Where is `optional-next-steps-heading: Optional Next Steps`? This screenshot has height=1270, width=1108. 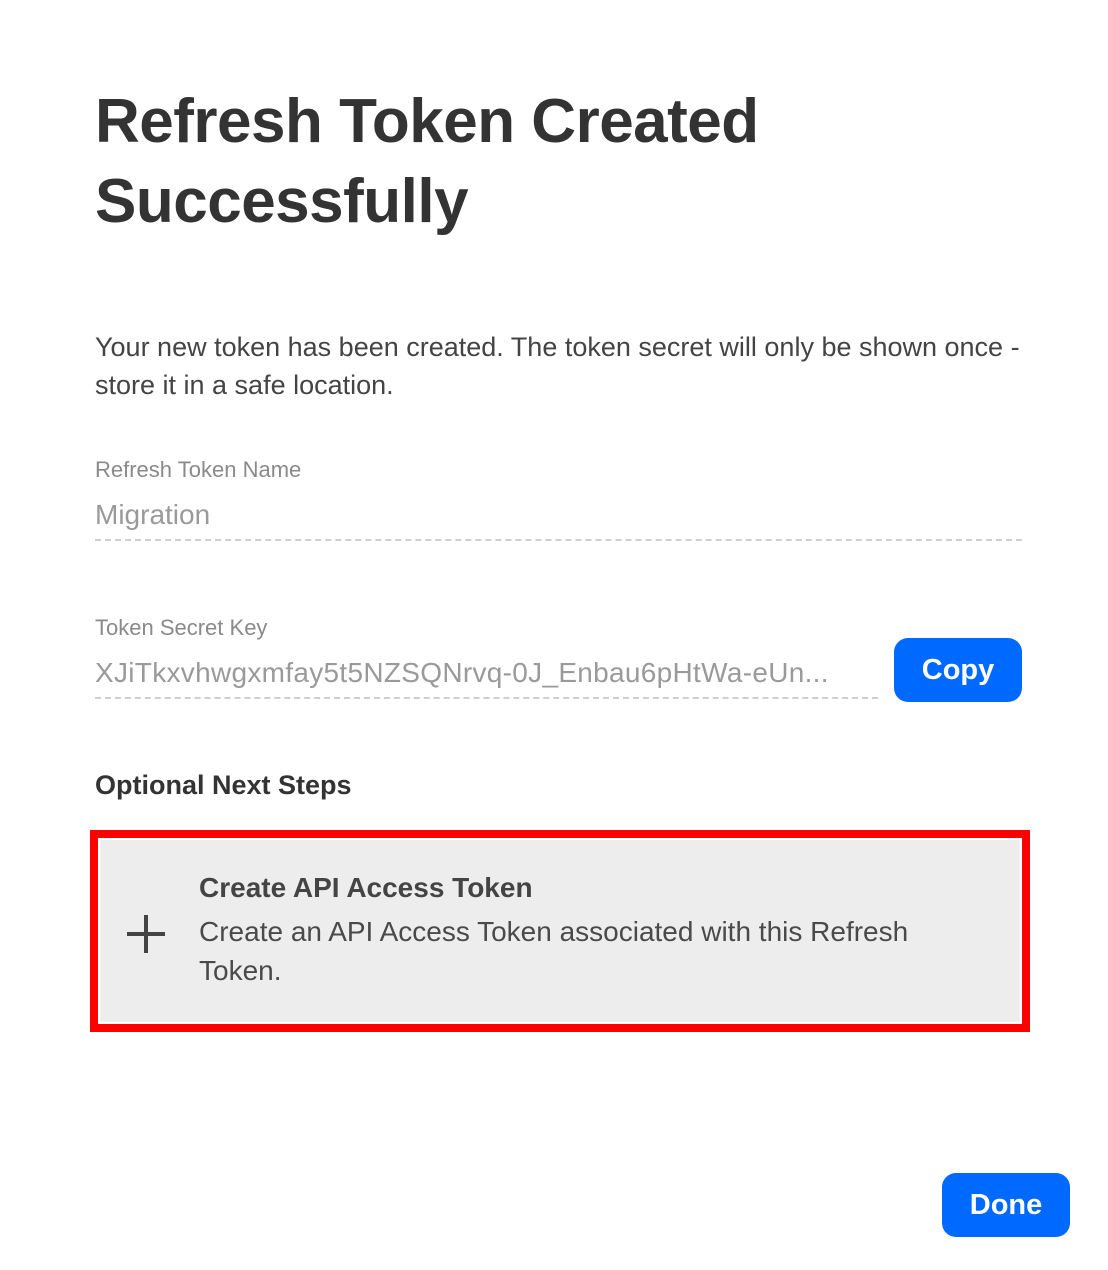 optional-next-steps-heading: Optional Next Steps is located at coordinates (223, 785).